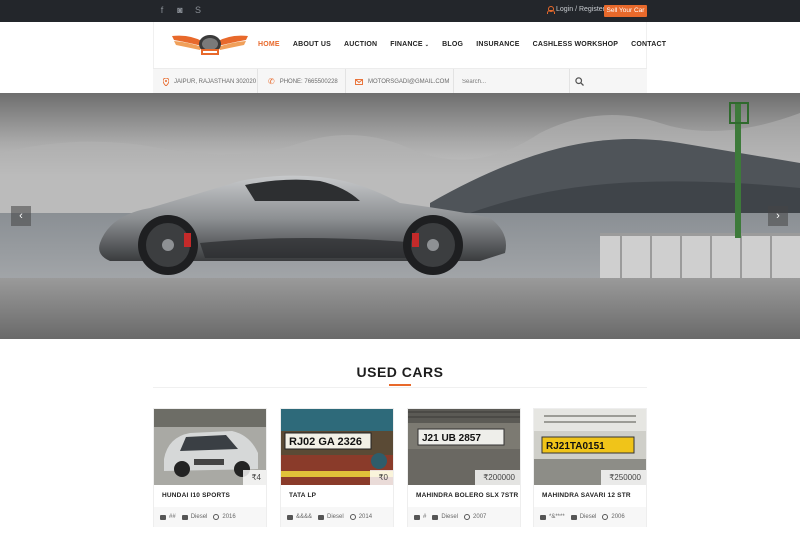  I want to click on price-tag: ₹4, so click(254, 477).